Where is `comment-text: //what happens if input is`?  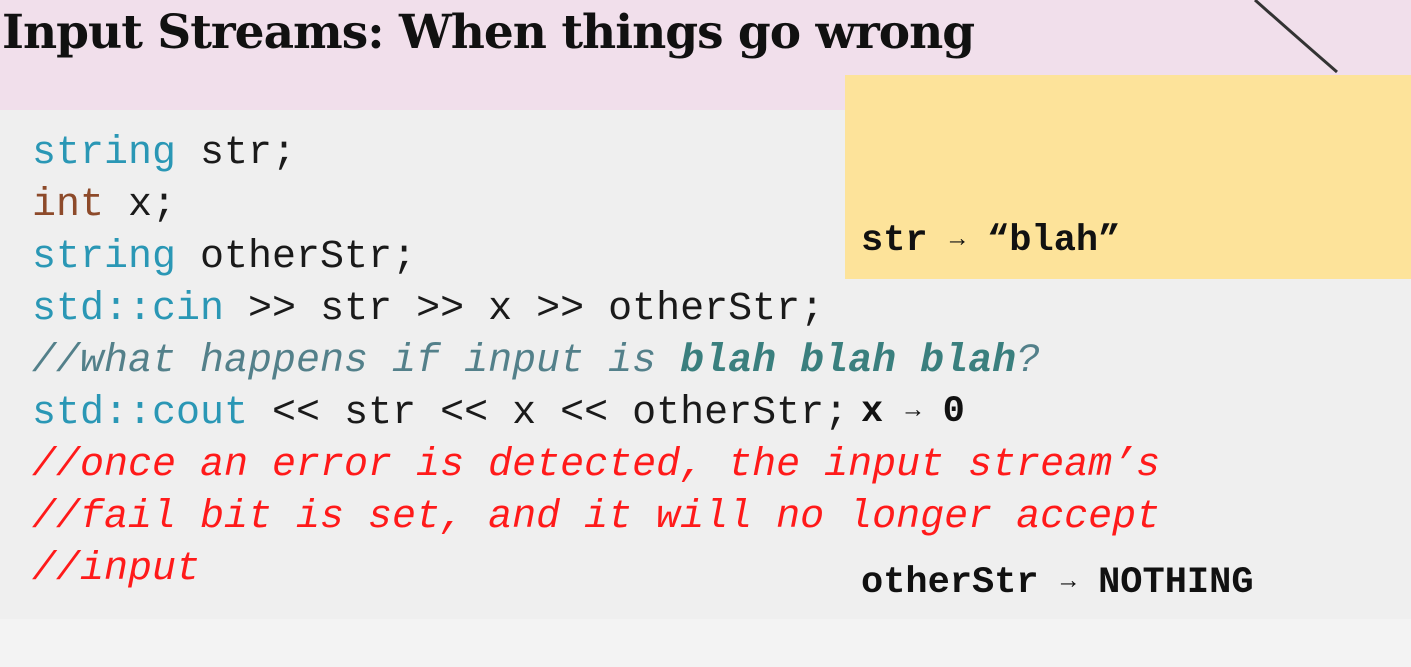 comment-text: //what happens if input is is located at coordinates (356, 361).